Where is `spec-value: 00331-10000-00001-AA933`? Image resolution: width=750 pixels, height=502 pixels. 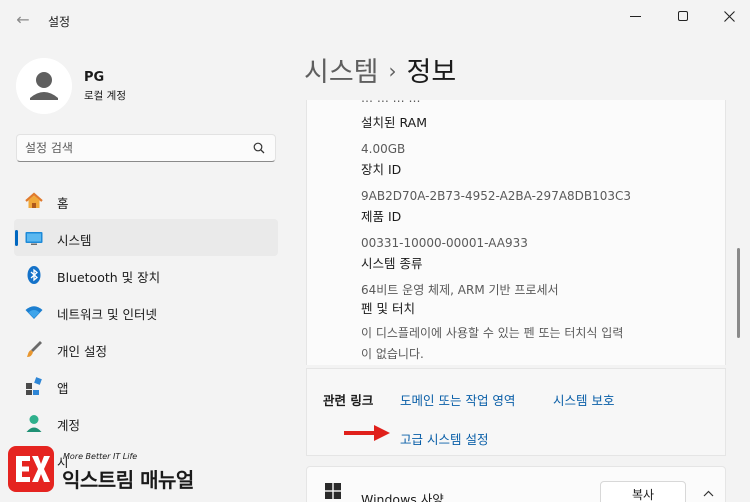
spec-value: 00331-10000-00001-AA933 is located at coordinates (444, 243).